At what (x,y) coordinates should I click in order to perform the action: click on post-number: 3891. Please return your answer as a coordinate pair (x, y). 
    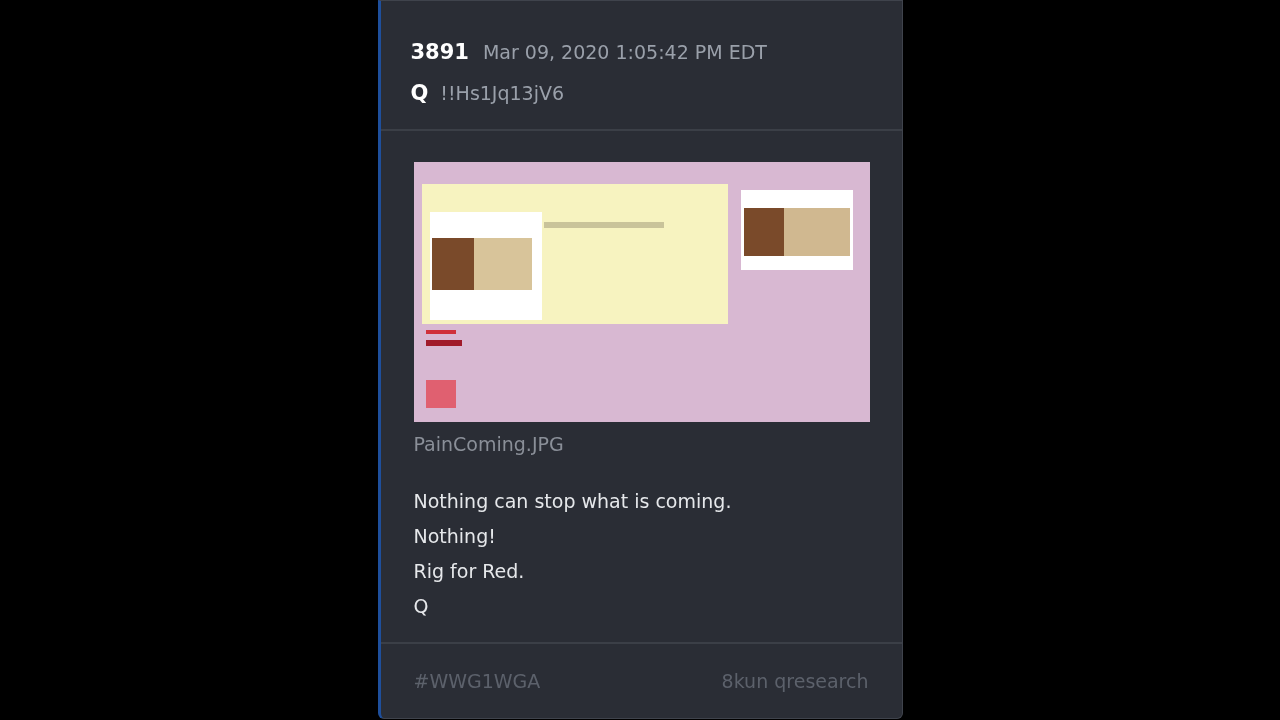
    Looking at the image, I should click on (439, 52).